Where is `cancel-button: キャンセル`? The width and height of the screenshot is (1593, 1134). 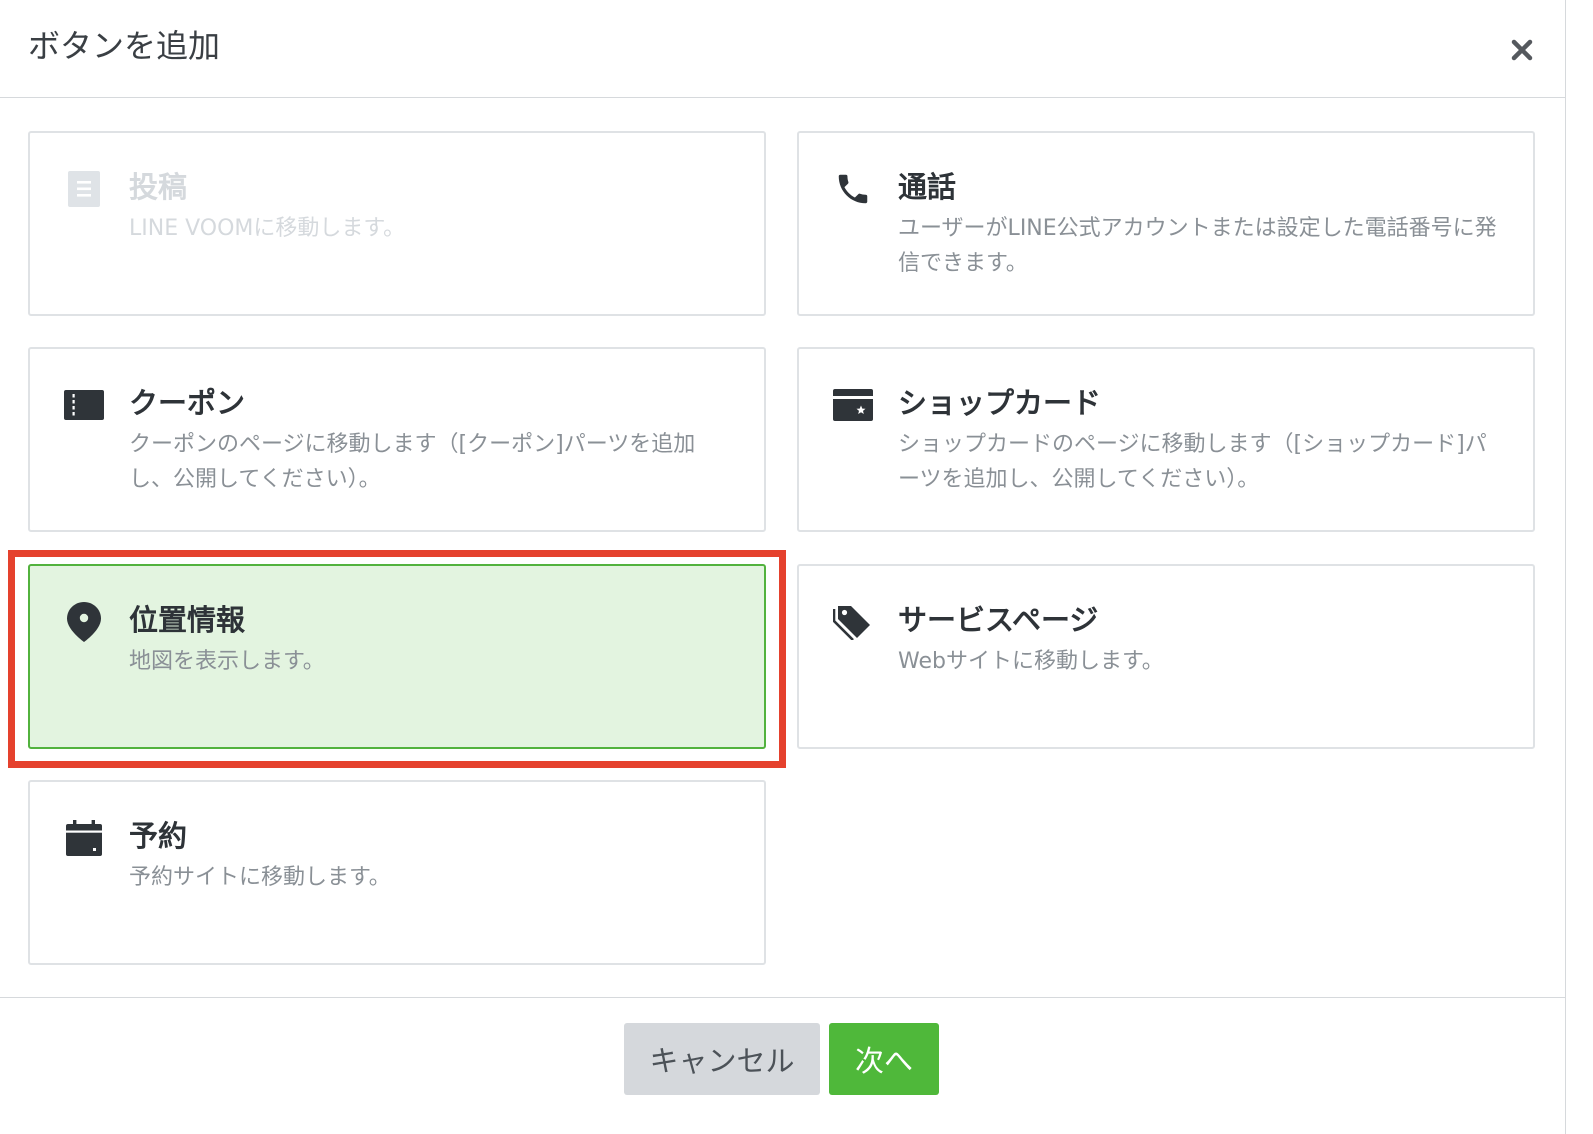
cancel-button: キャンセル is located at coordinates (722, 1059).